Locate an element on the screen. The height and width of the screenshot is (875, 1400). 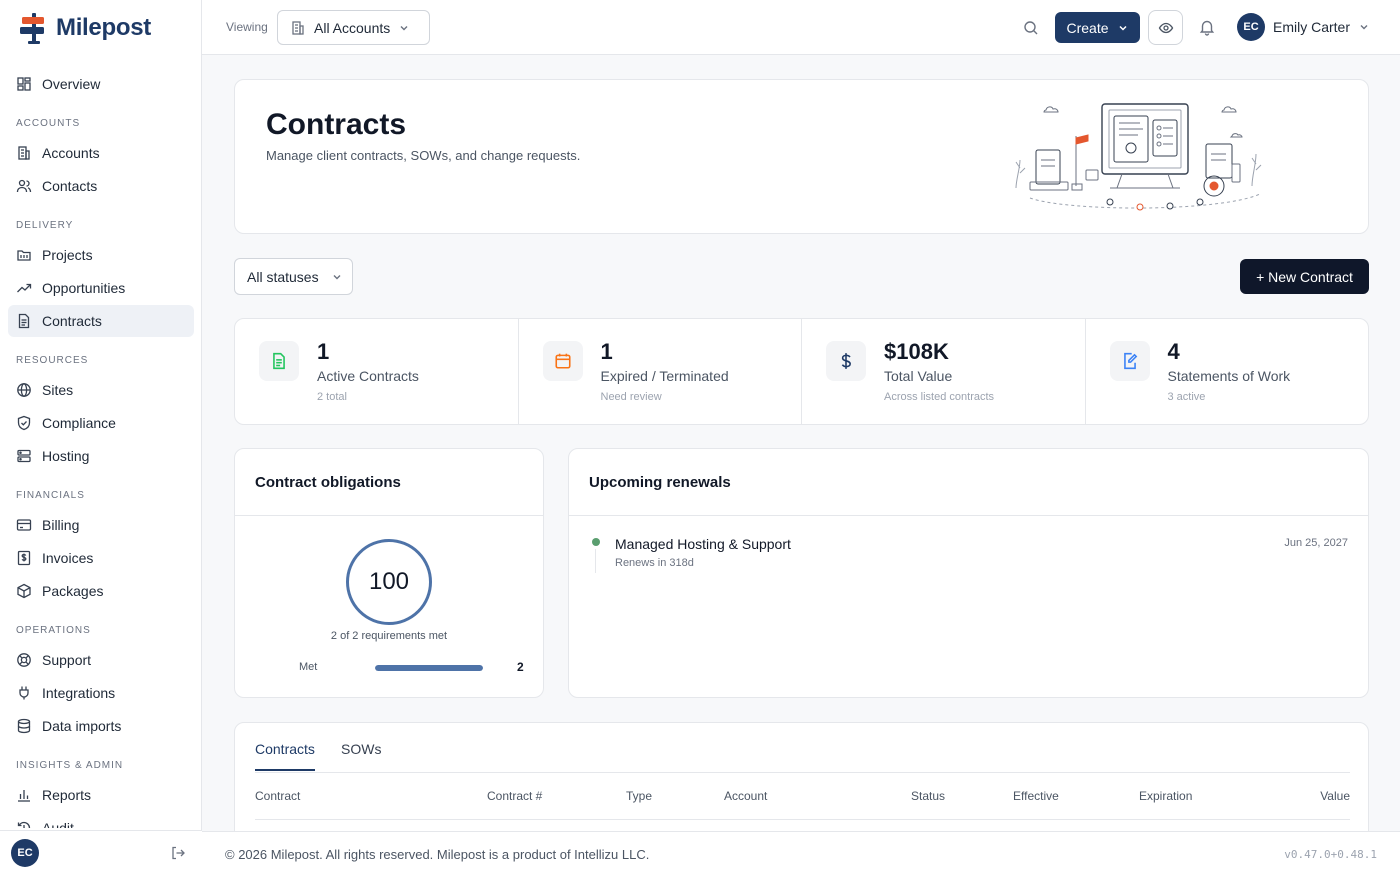
sidebar-item-label: Billing is located at coordinates (61, 525).